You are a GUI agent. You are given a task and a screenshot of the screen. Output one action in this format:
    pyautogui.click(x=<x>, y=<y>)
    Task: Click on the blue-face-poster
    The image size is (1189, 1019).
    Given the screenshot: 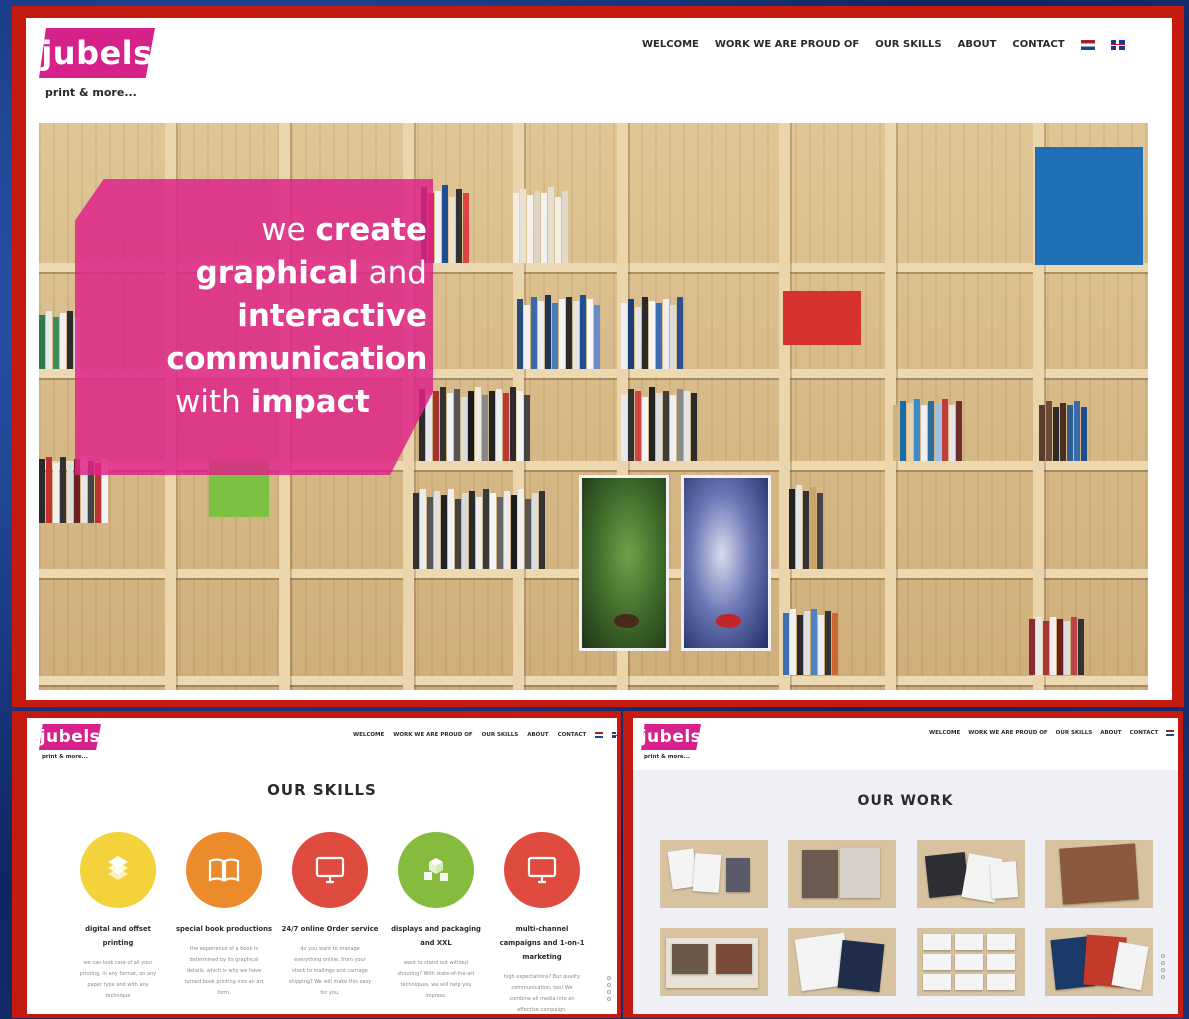 What is the action you would take?
    pyautogui.click(x=726, y=563)
    